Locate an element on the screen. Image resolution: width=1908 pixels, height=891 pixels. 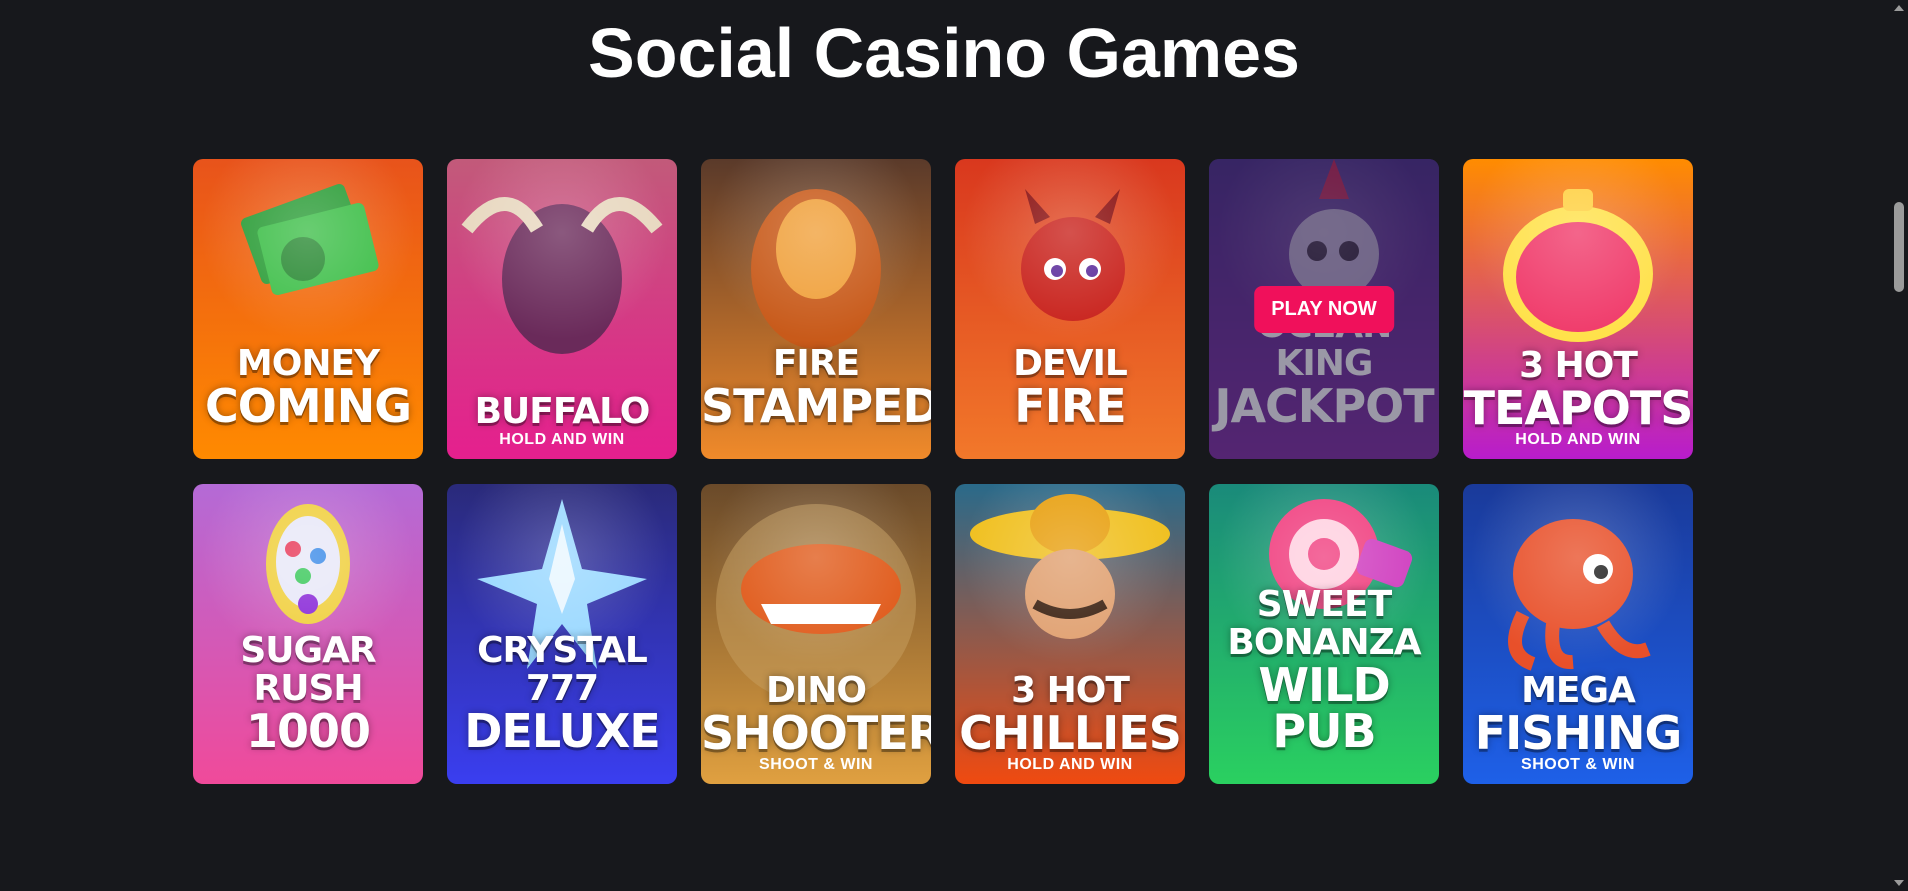
game-card: OCEAN KINGJACKPOTPLAY NOW is located at coordinates (1324, 309).